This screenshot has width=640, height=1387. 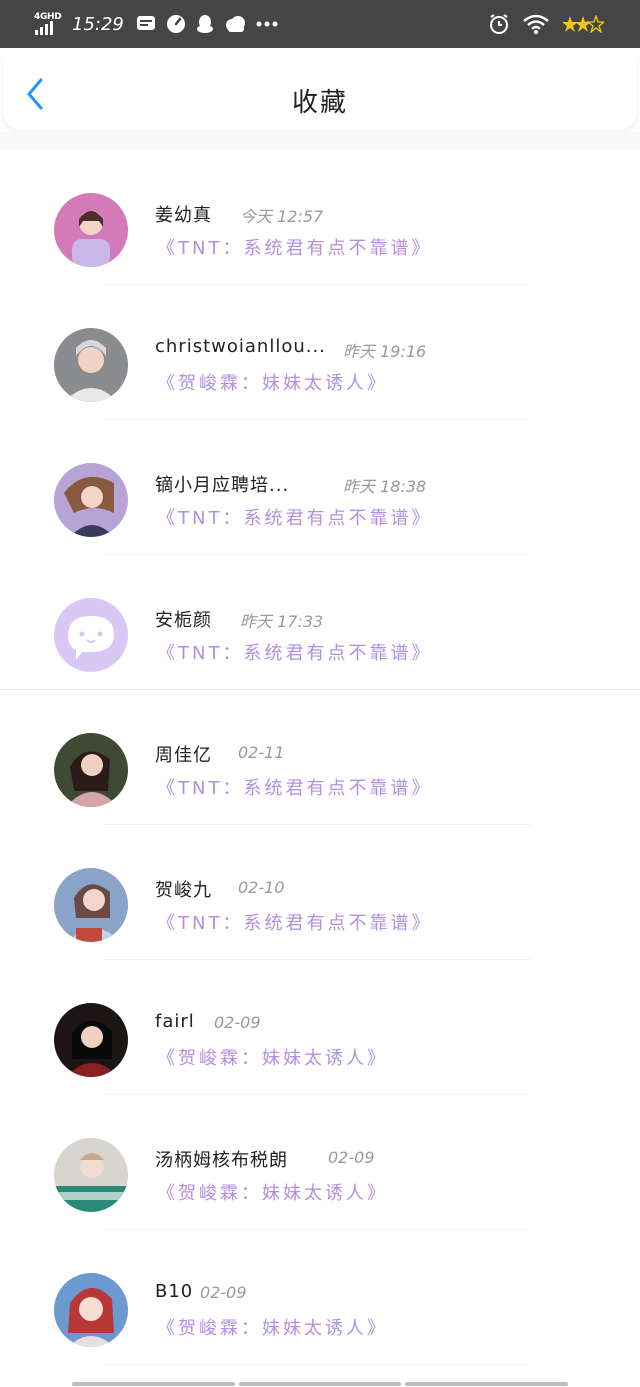 I want to click on timestamp: 02-10, so click(x=261, y=887).